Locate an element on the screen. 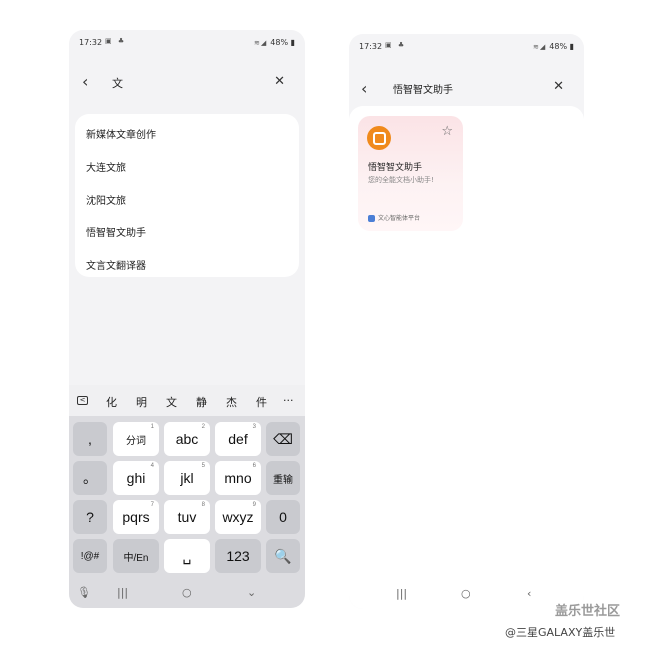  agent-card: ☆ 悟智智文助手 您的全能文档小助手! 文心智能体平台 is located at coordinates (410, 173).